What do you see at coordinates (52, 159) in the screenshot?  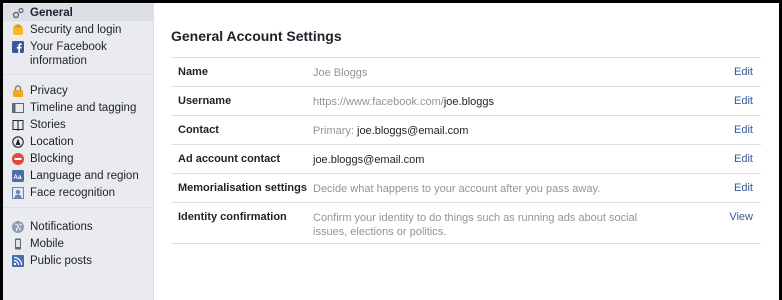 I see `sidebar-item-label: Blocking` at bounding box center [52, 159].